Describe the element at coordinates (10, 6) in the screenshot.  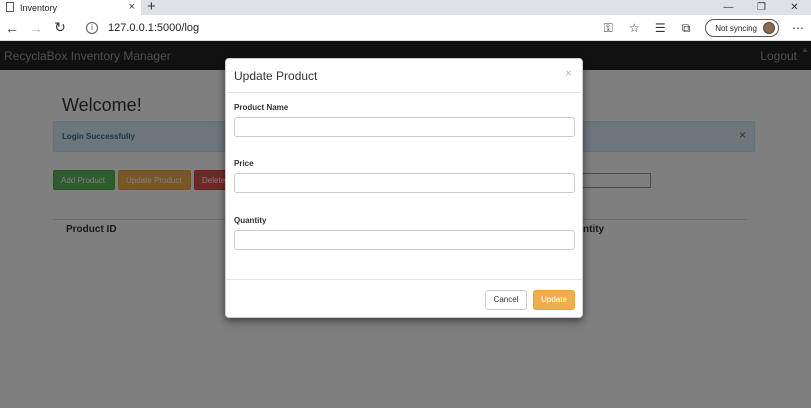
I see `document-icon` at that location.